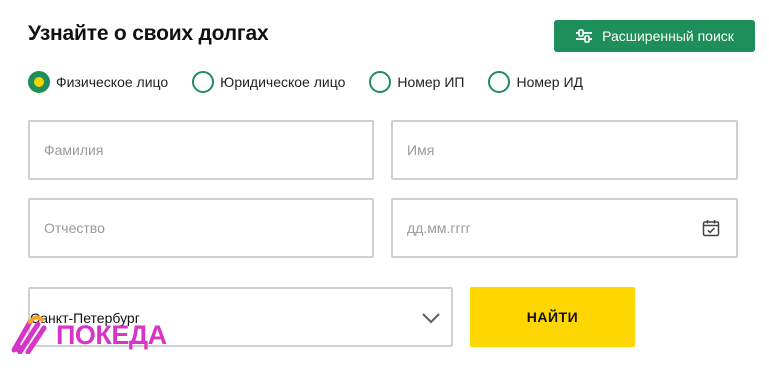 This screenshot has width=769, height=370. I want to click on radio-individual: Физическое лицо, so click(98, 82).